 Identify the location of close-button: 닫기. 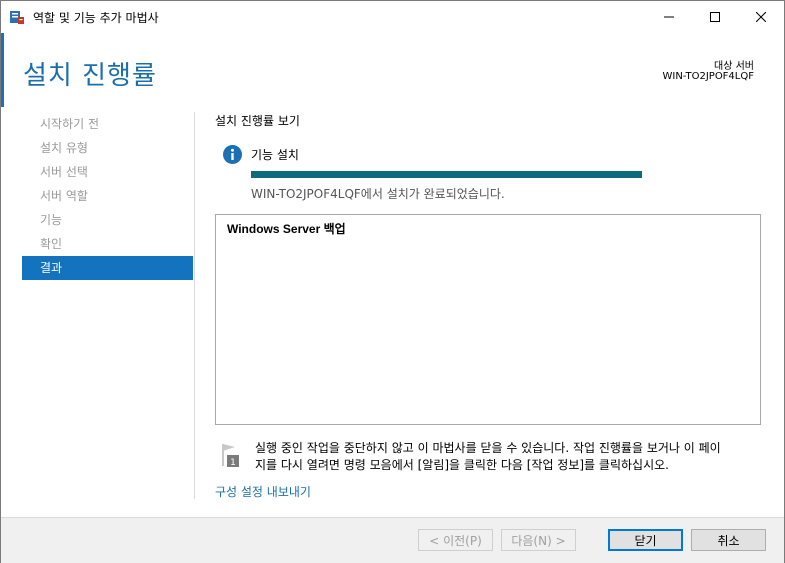
(645, 540).